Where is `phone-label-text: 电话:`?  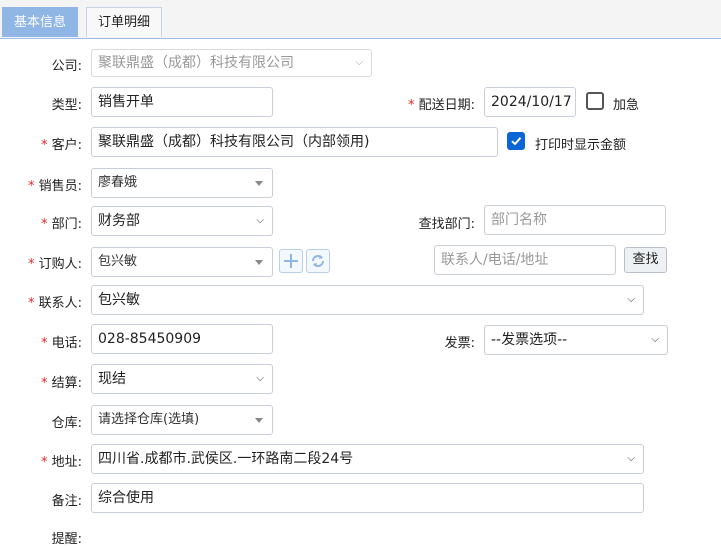 phone-label-text: 电话: is located at coordinates (66, 343).